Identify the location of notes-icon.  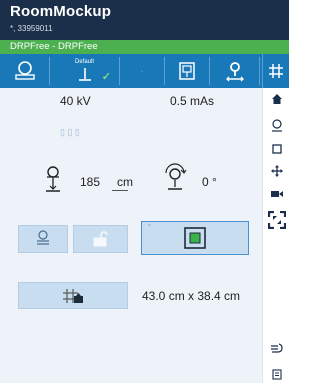
(276, 374).